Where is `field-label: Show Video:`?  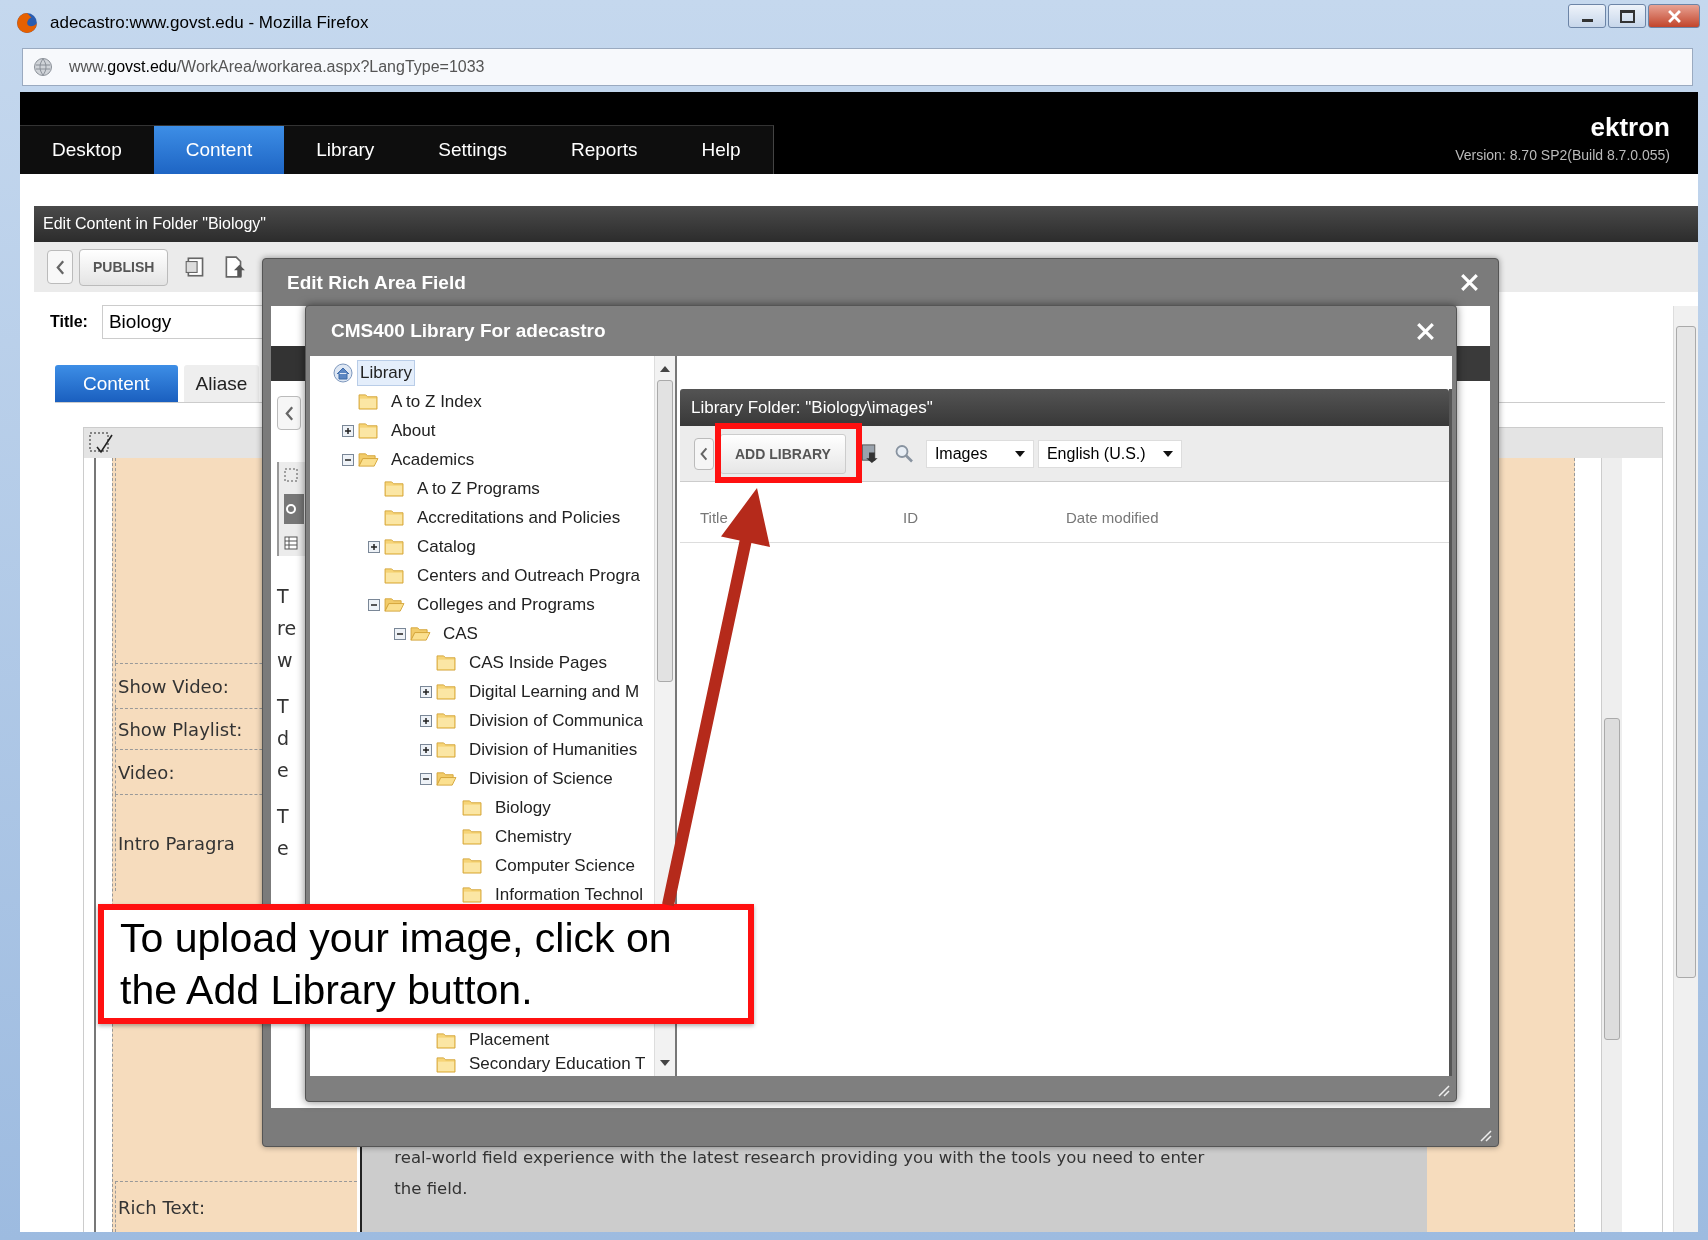
field-label: Show Video: is located at coordinates (173, 686).